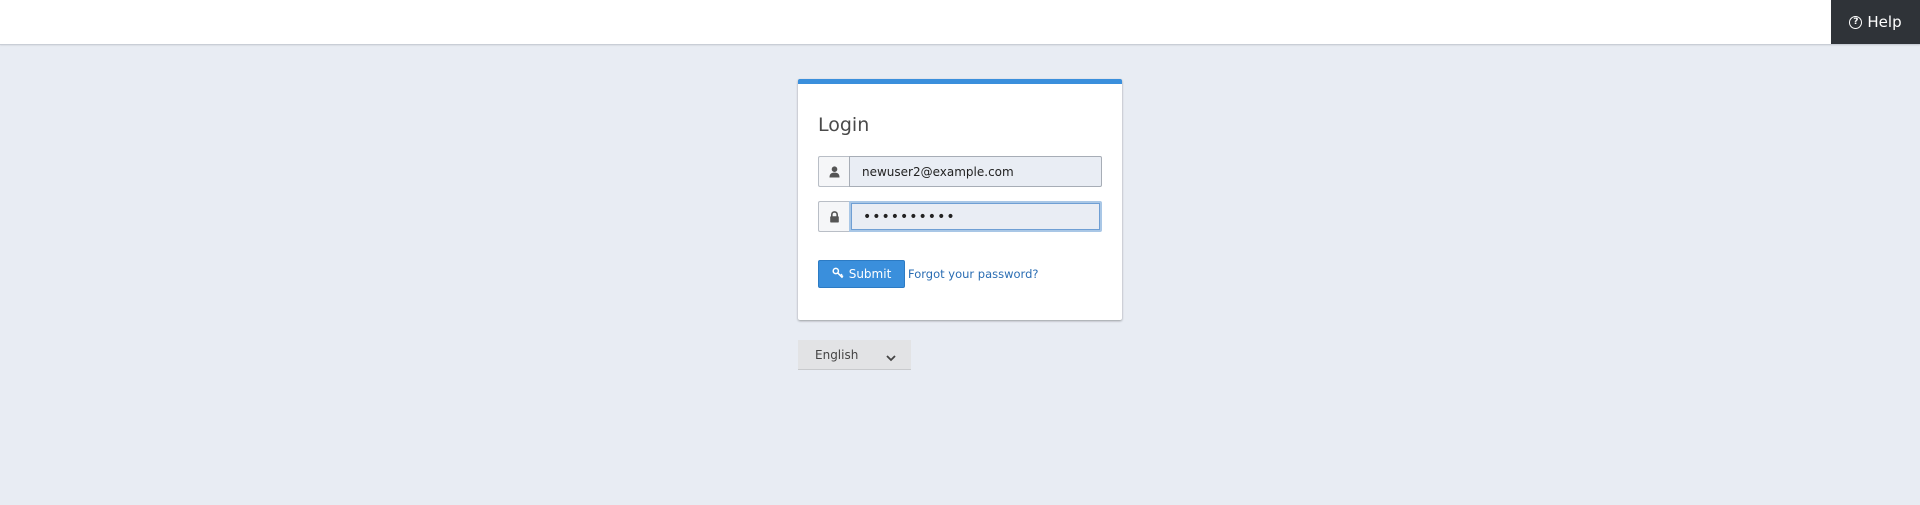 The image size is (1920, 505). I want to click on language-select: English, so click(854, 355).